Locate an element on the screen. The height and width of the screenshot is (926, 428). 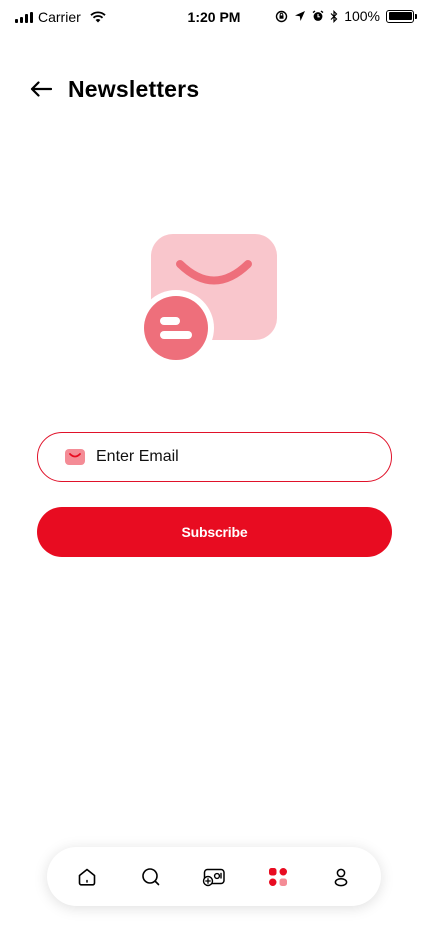
arrow-left-icon is located at coordinates (41, 89).